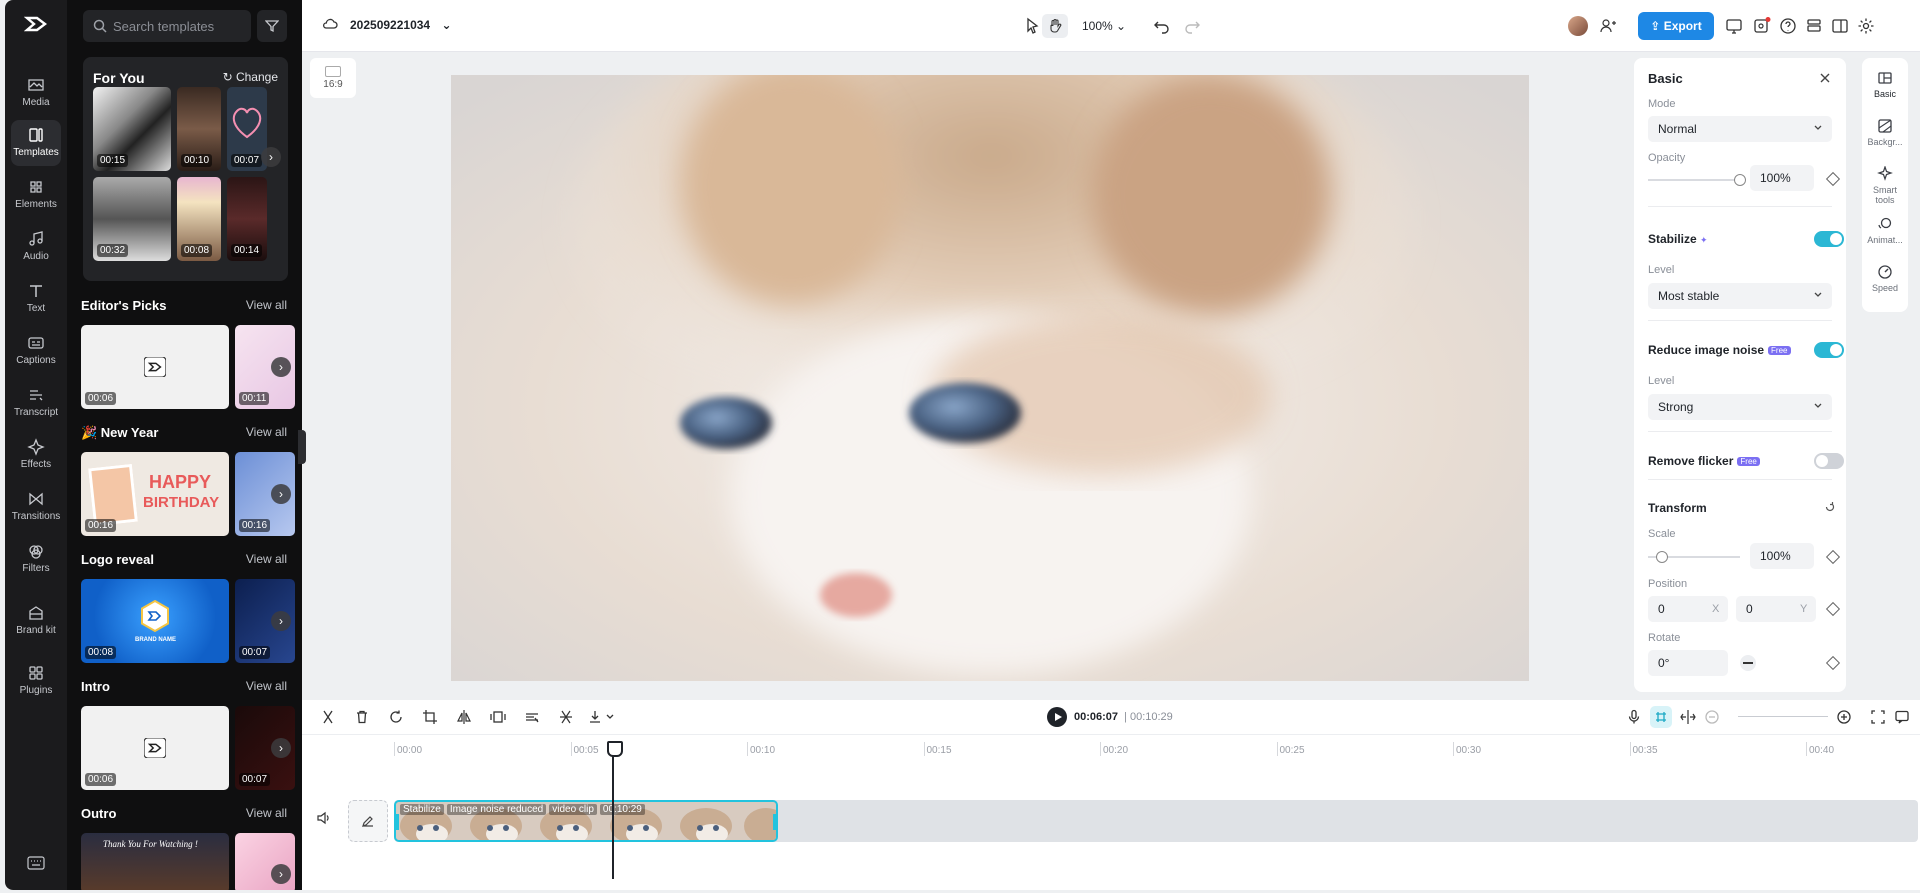 Image resolution: width=1920 pixels, height=893 pixels. What do you see at coordinates (155, 494) in the screenshot?
I see `template-thumb: HAPPY BIRTHDAY 00:16` at bounding box center [155, 494].